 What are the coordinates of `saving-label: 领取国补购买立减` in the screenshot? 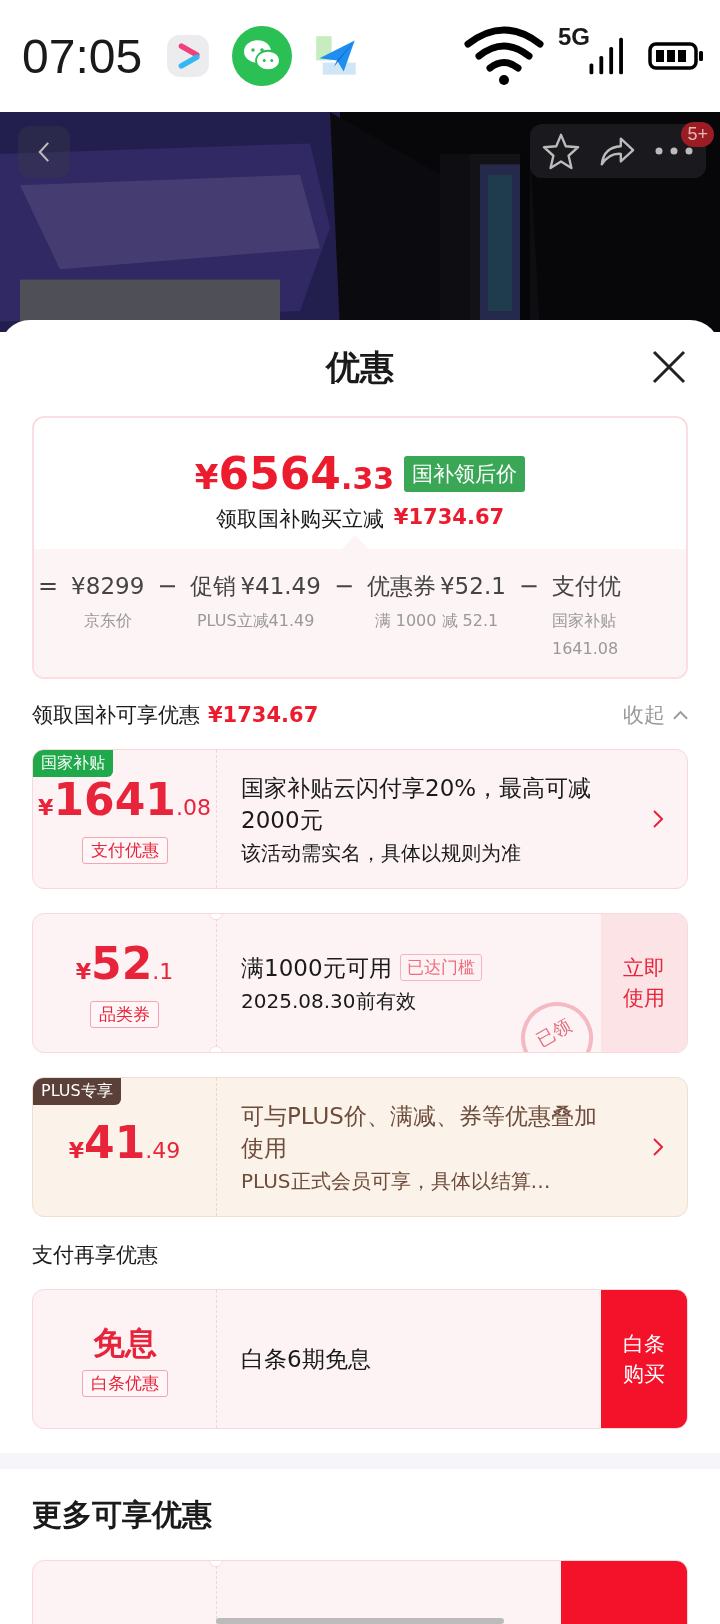 It's located at (299, 519).